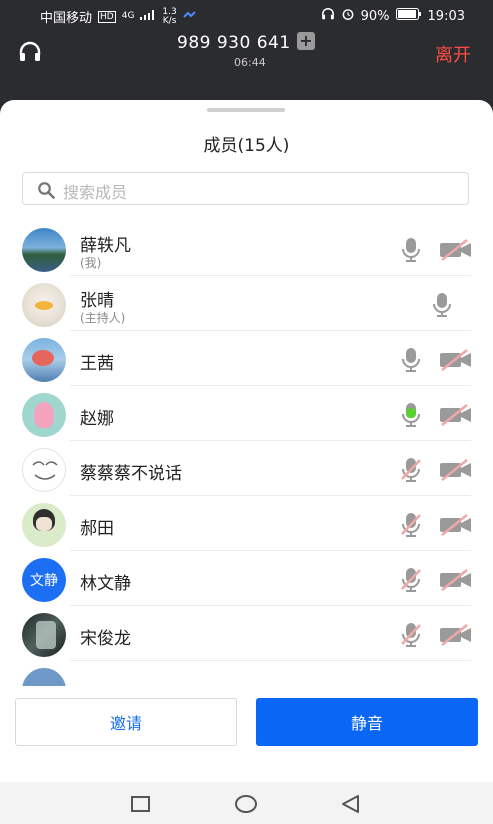  Describe the element at coordinates (46, 190) in the screenshot. I see `search-icon` at that location.